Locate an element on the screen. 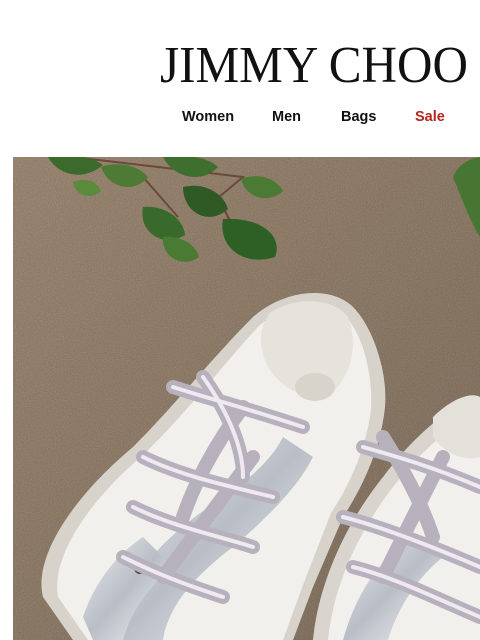  nav-men: Men is located at coordinates (286, 117).